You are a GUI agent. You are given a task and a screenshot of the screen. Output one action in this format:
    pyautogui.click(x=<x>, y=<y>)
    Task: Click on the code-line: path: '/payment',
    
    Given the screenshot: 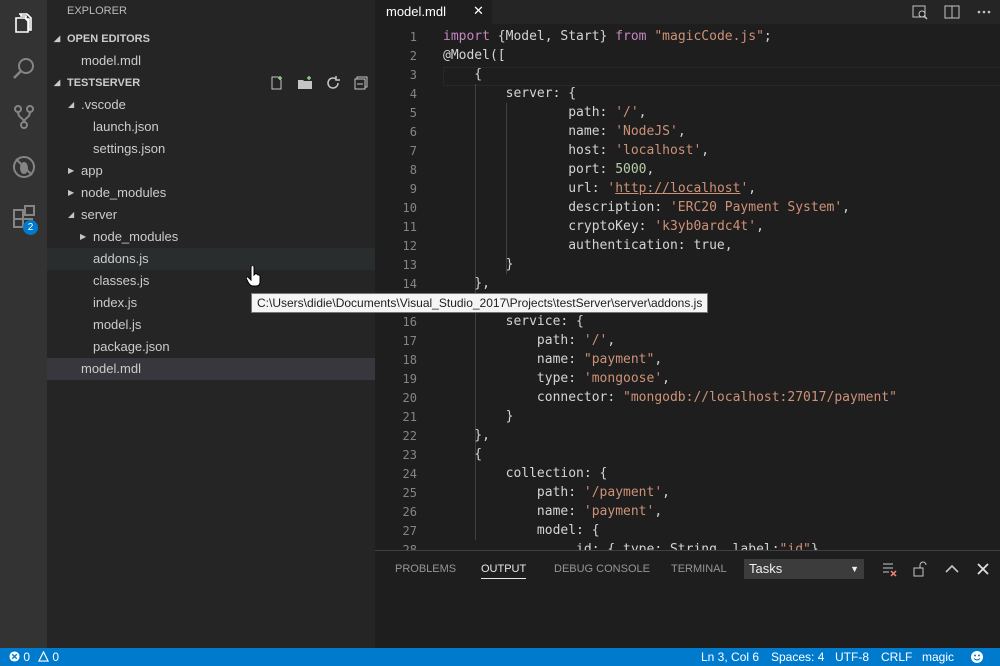 What is the action you would take?
    pyautogui.click(x=556, y=492)
    